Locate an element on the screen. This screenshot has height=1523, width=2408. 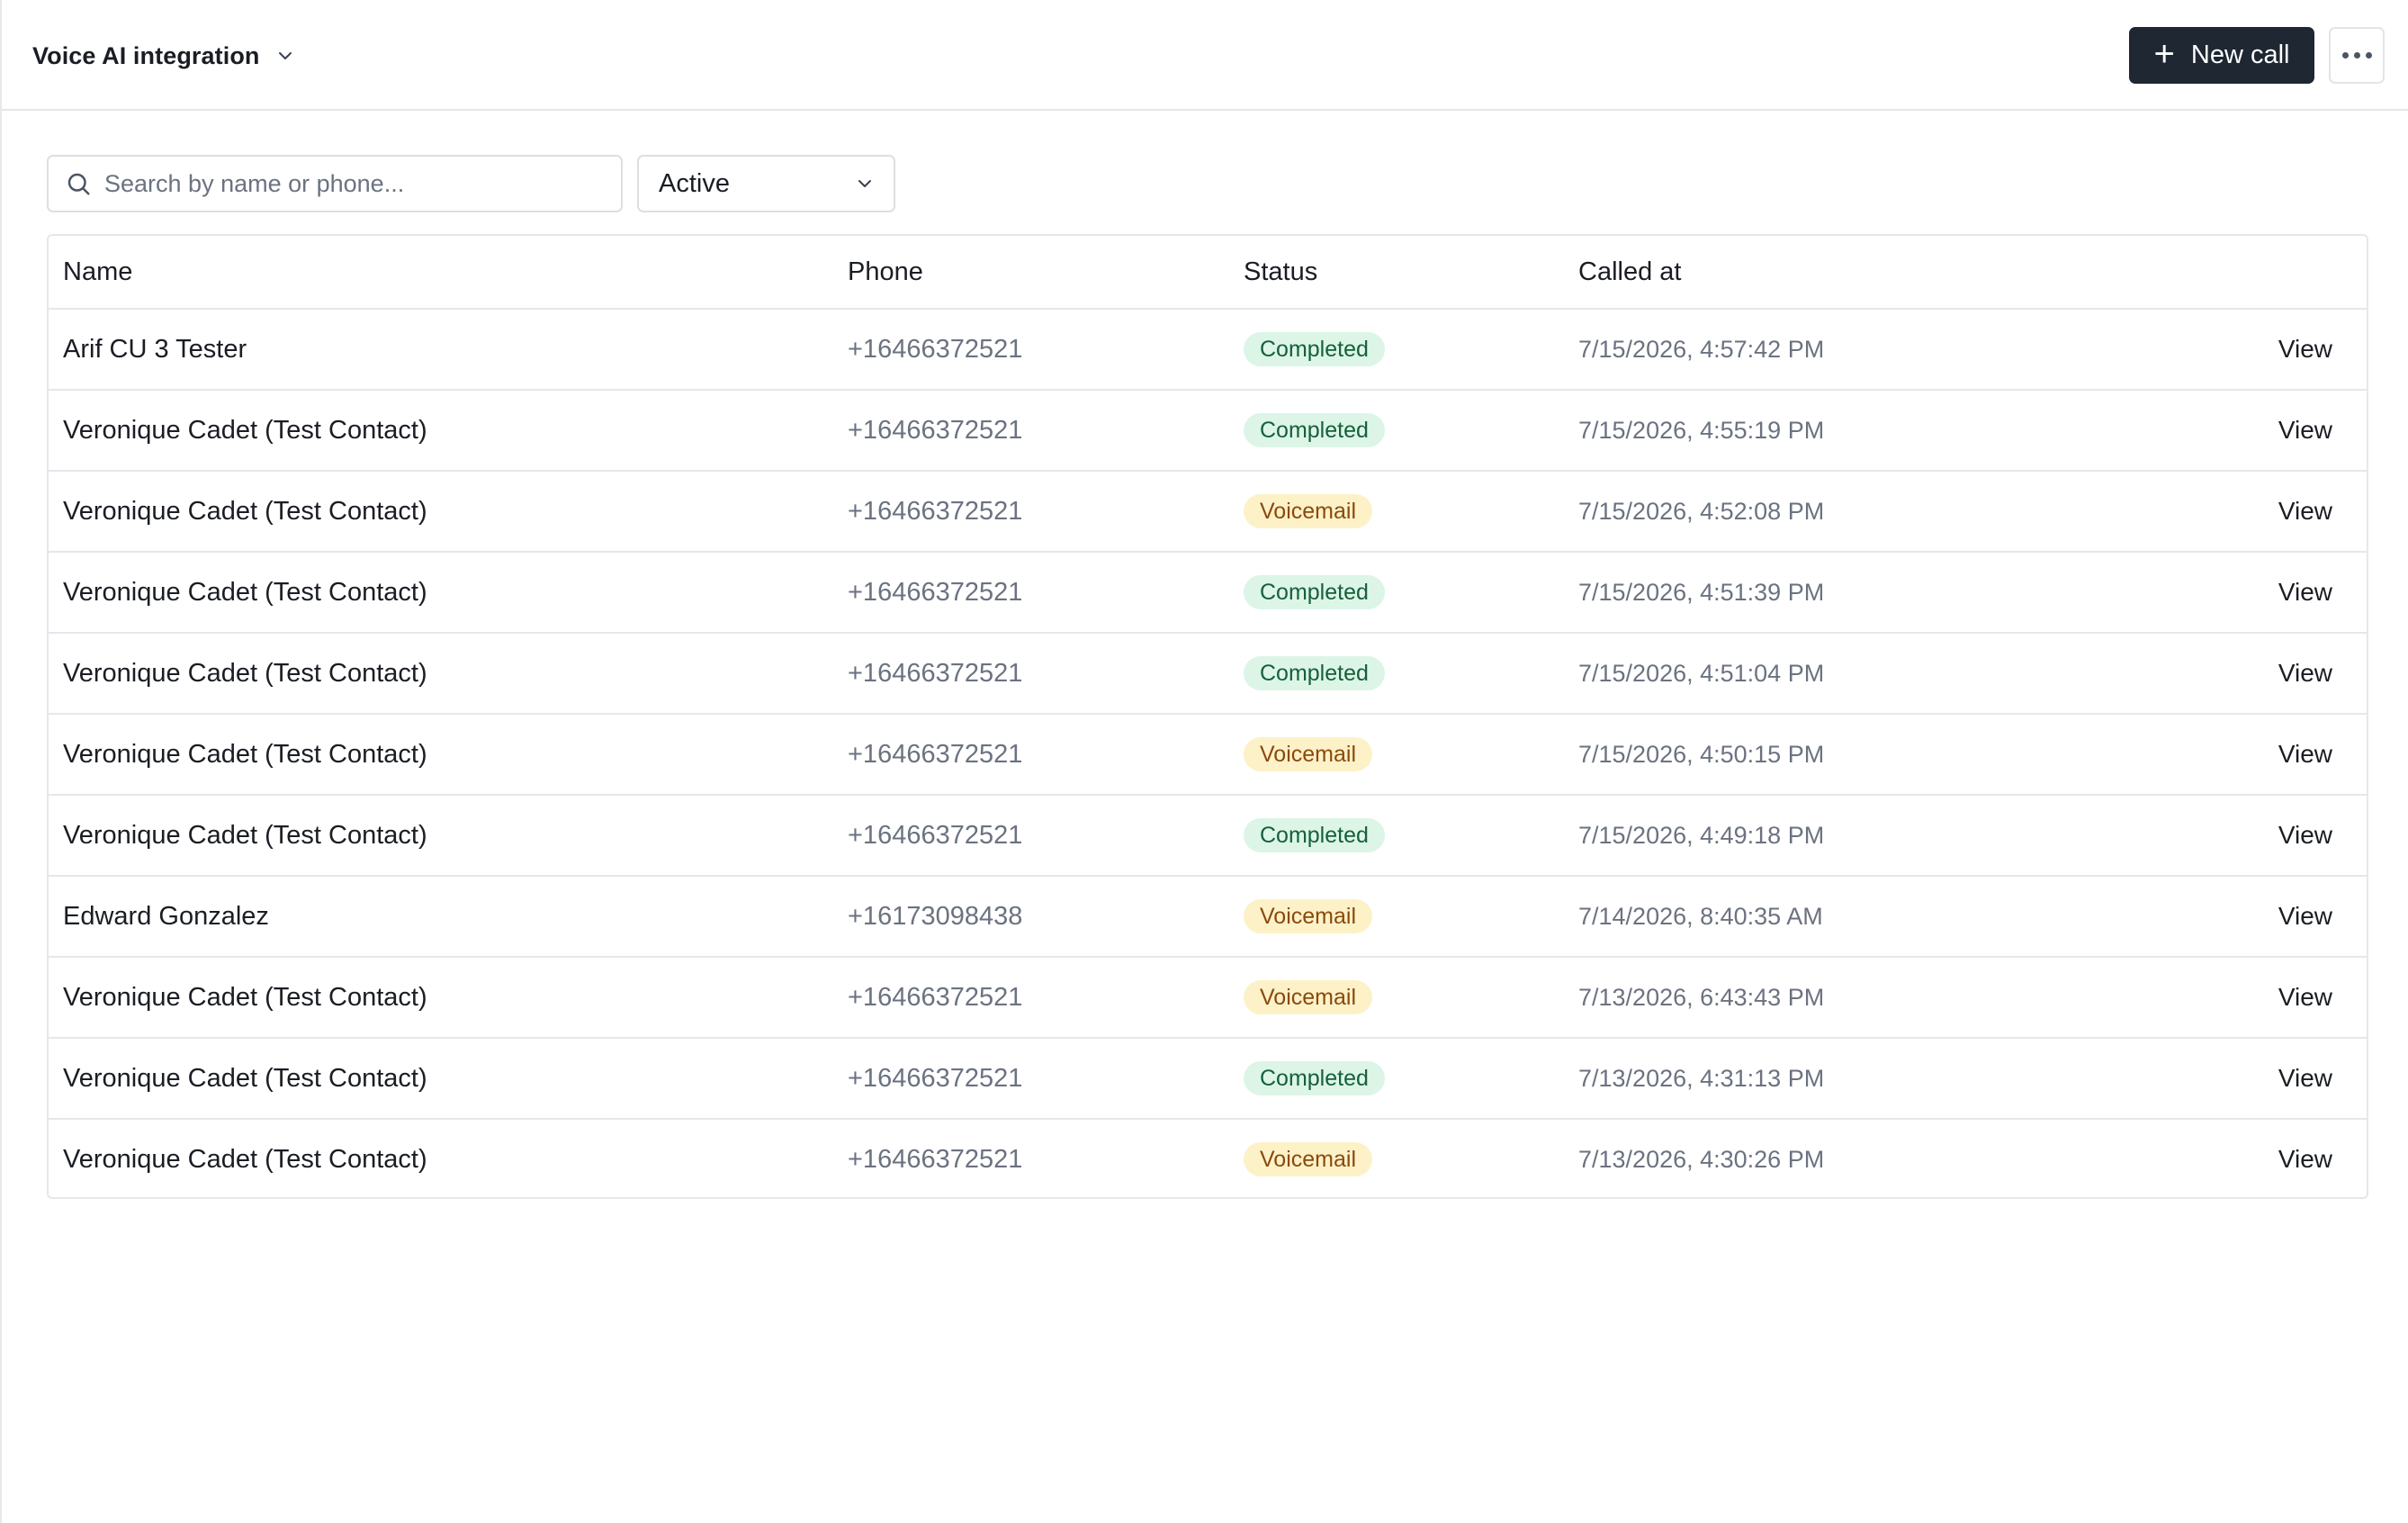
top-bar: Voice AI integration + New call is located at coordinates (1205, 56).